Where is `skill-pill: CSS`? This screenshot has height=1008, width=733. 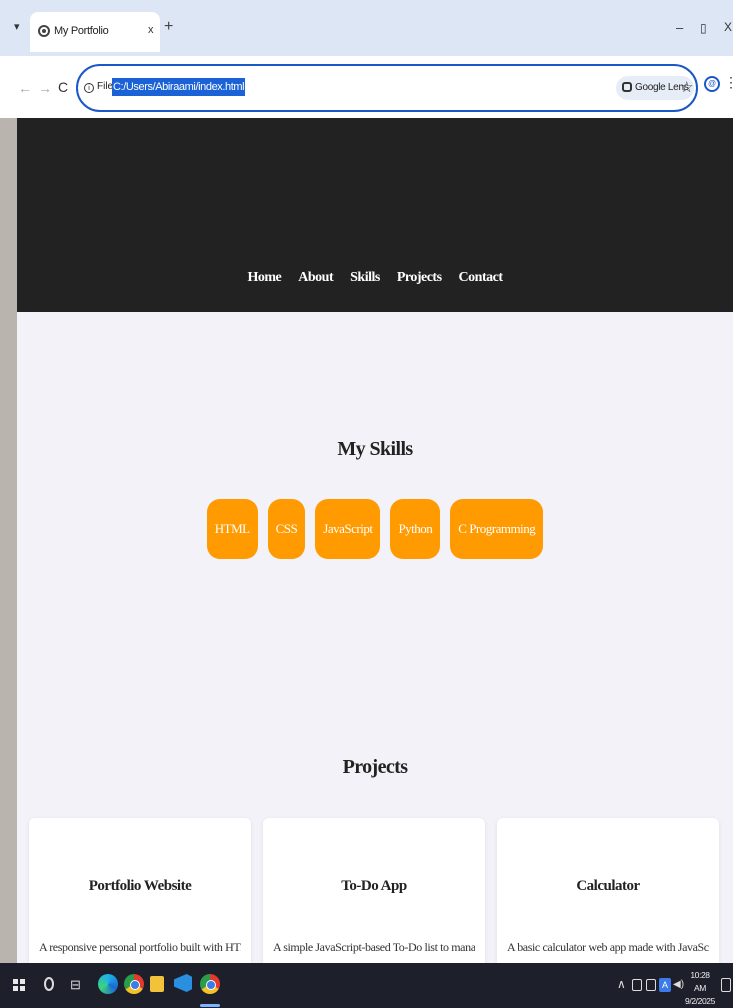 skill-pill: CSS is located at coordinates (286, 529).